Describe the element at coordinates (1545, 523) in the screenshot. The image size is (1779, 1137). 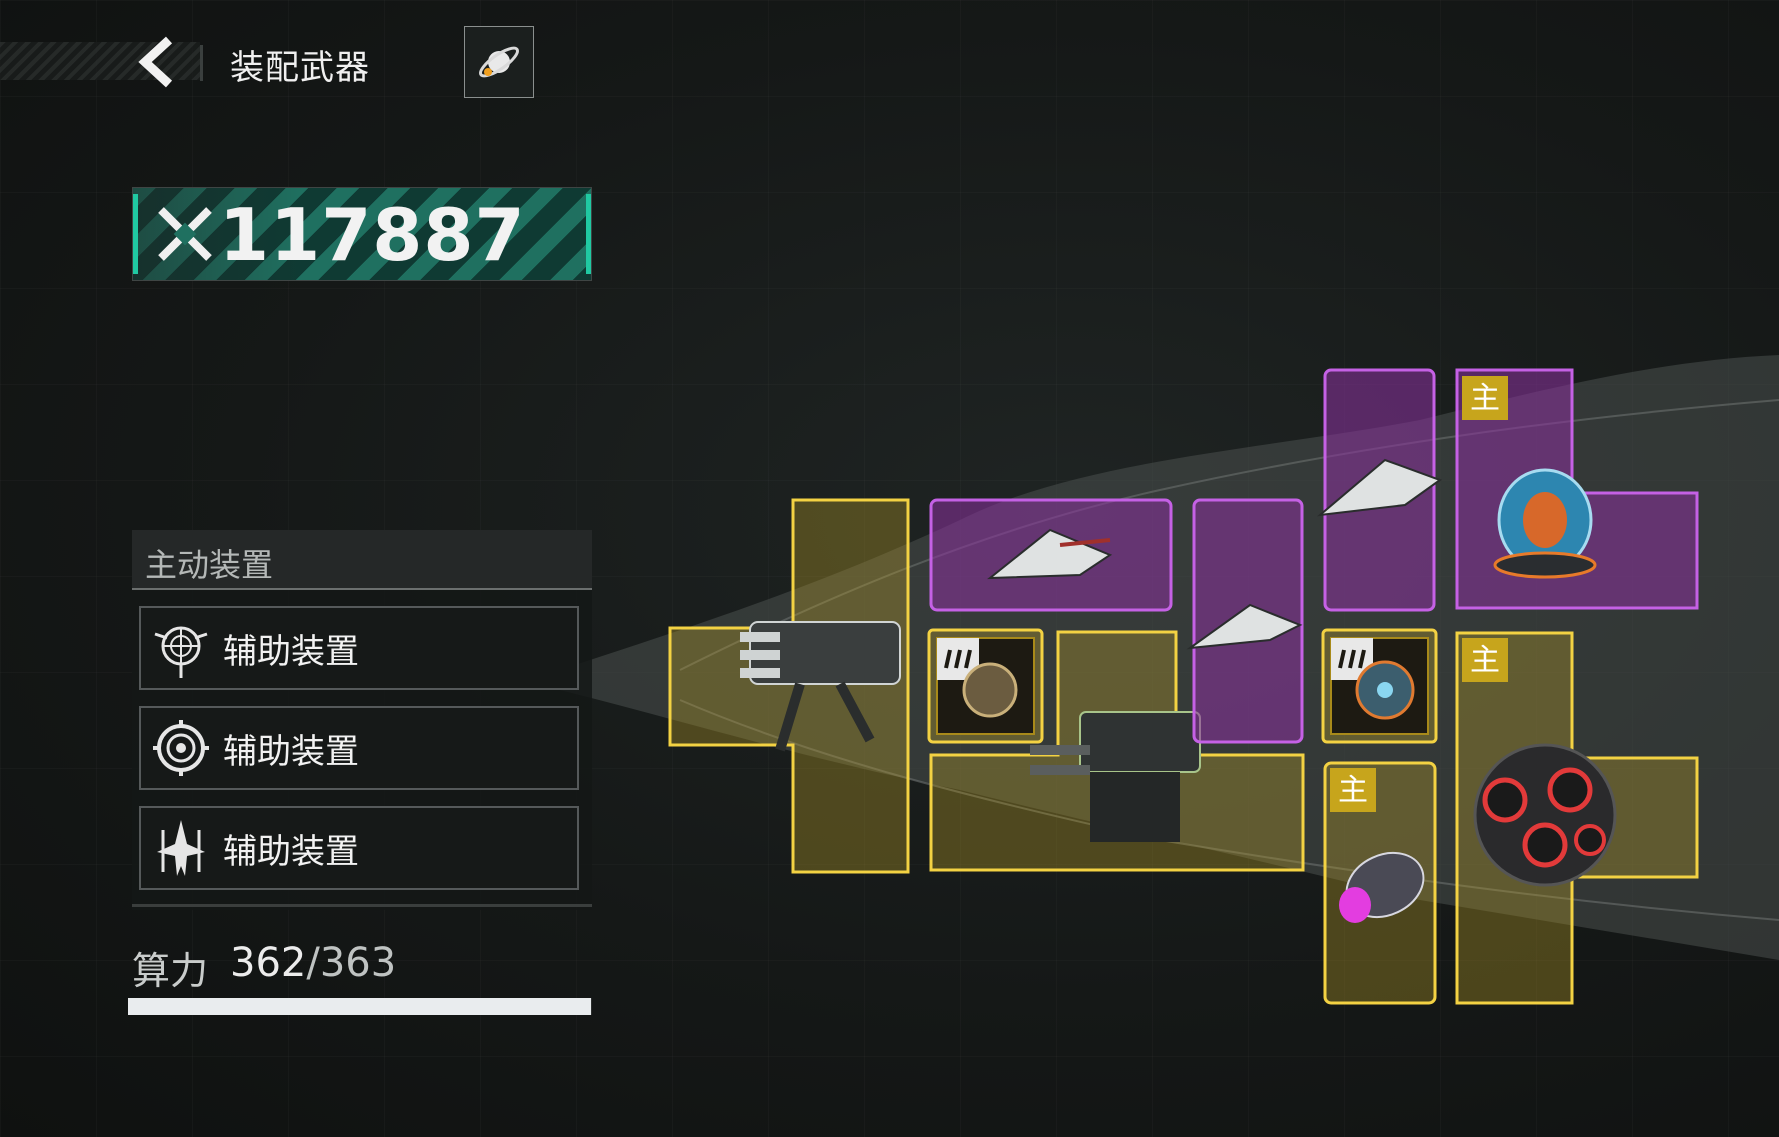
I see `energy-orb-icon` at that location.